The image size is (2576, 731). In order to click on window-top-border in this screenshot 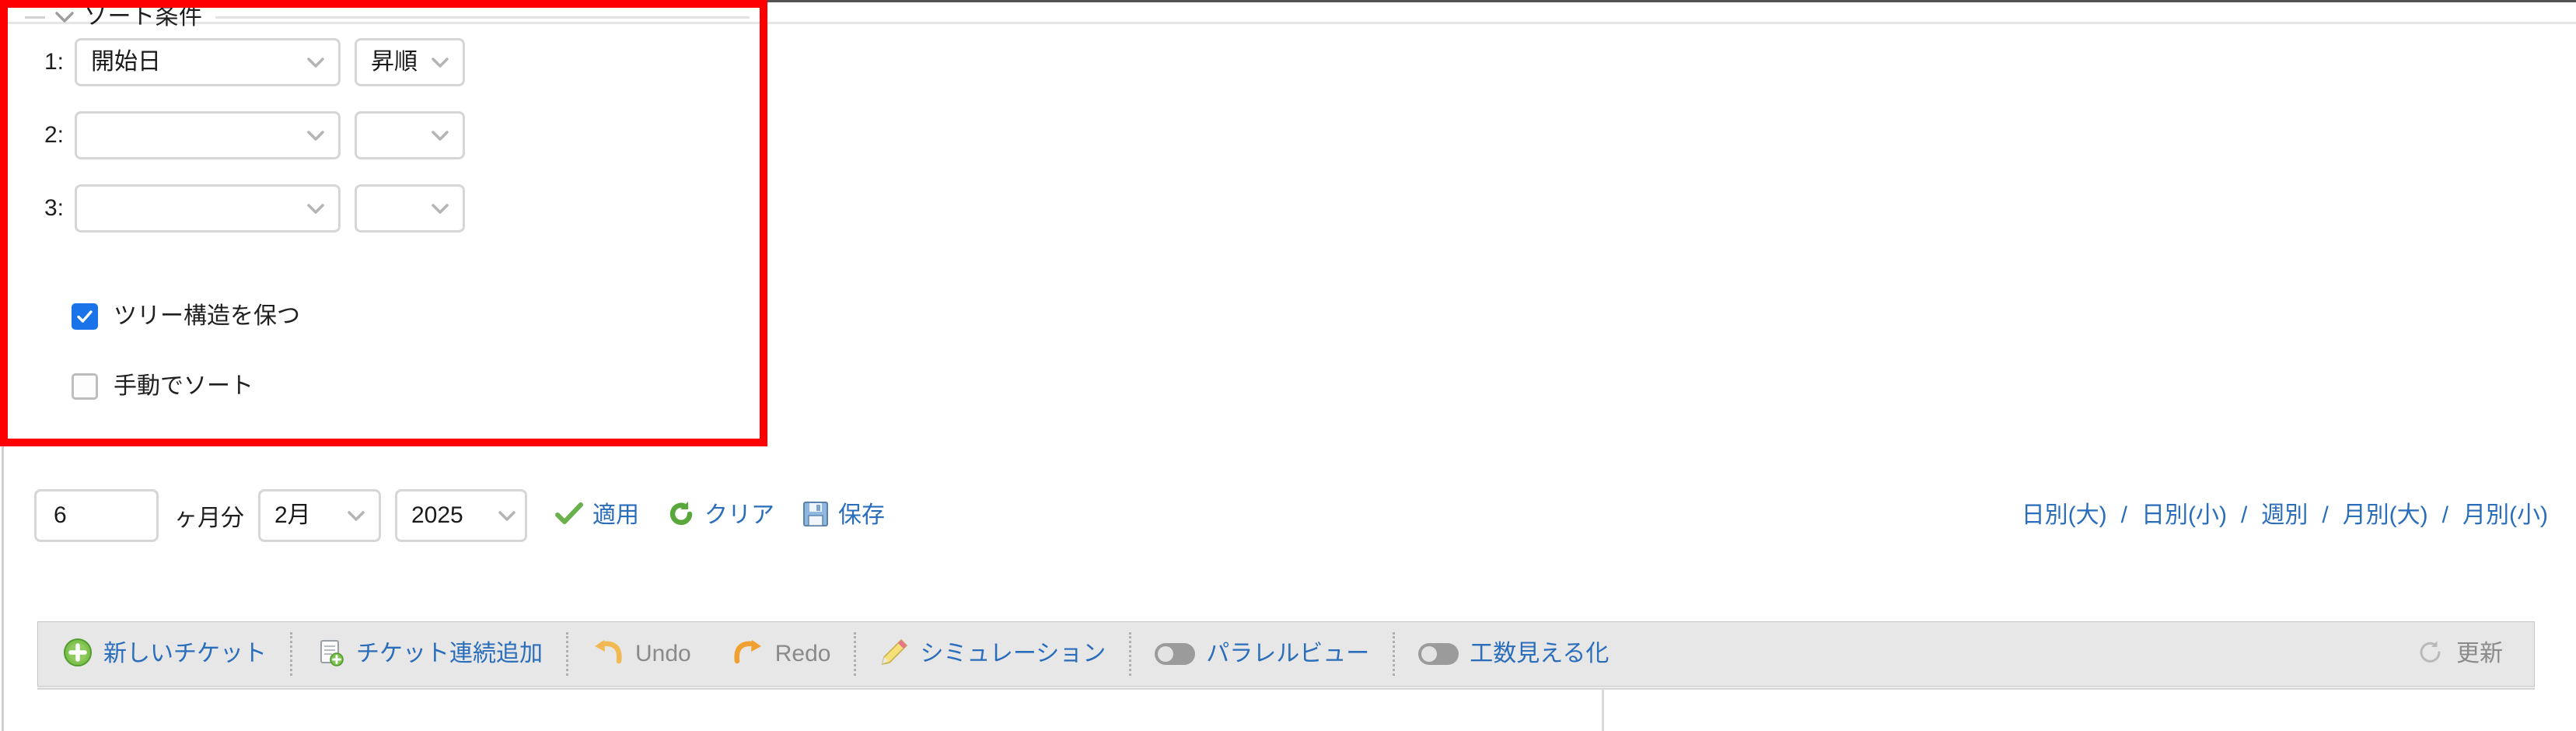, I will do `click(1288, 1)`.